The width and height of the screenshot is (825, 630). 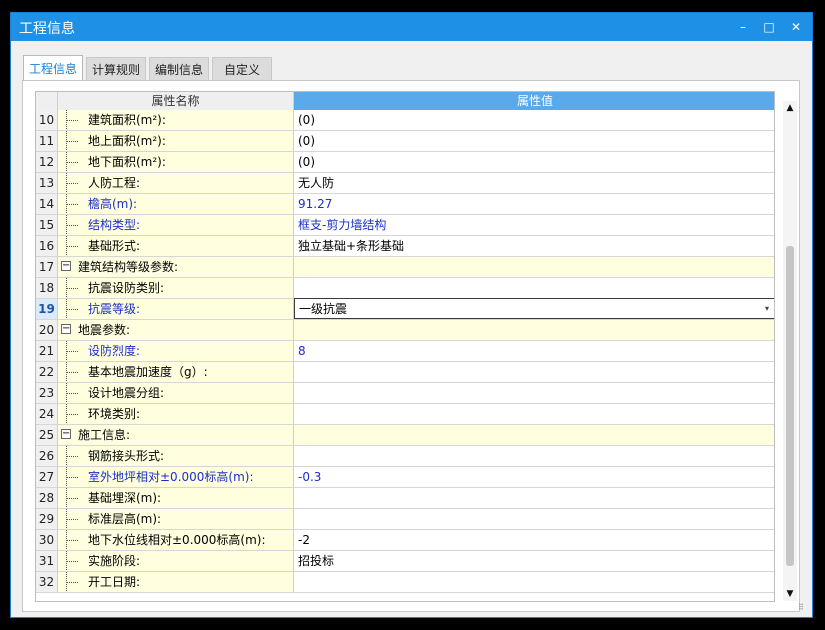 I want to click on table-row: 15 结构类型: 框支-剪力墙结构, so click(x=405, y=225).